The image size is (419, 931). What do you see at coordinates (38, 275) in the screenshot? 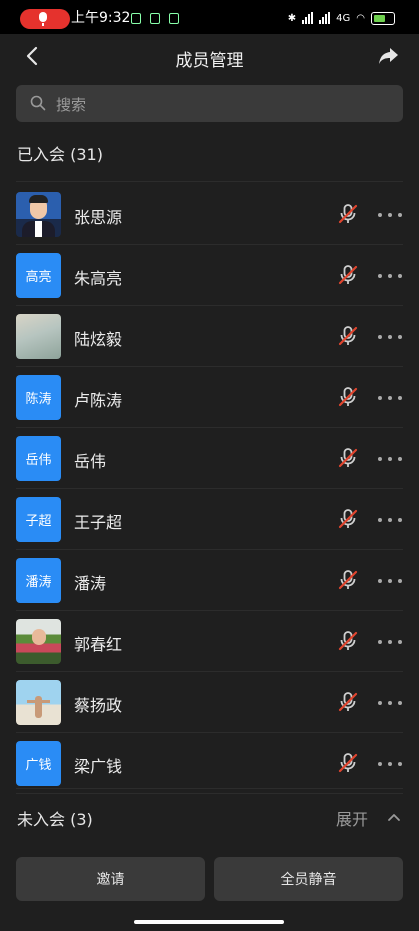
I see `avatar: 高亮` at bounding box center [38, 275].